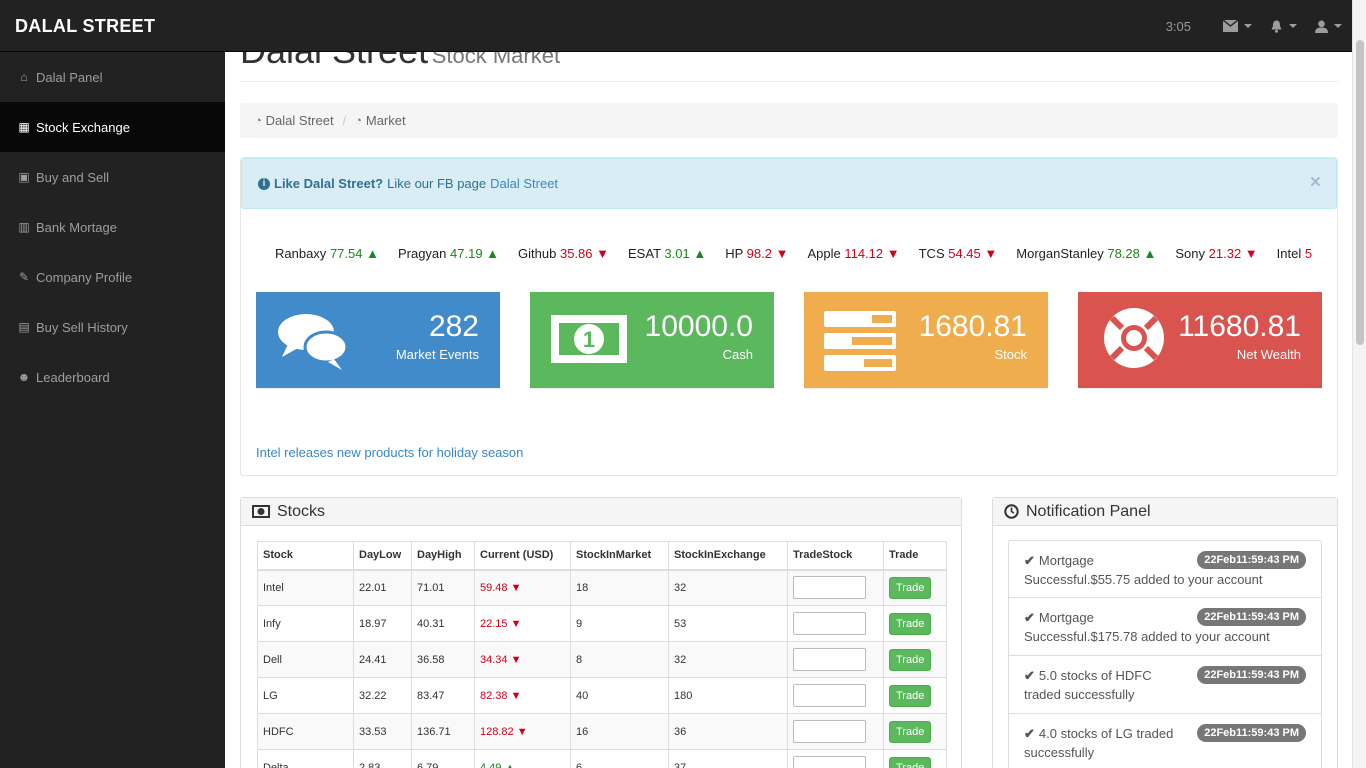 This screenshot has height=768, width=1366. What do you see at coordinates (602, 758) in the screenshot?
I see `table-row: Delta 2.83 6.79 4.49 ▲ 6 37 Trade` at bounding box center [602, 758].